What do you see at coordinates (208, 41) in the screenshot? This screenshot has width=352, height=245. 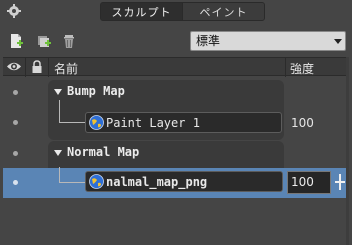 I see `blend-mode-value: 標準` at bounding box center [208, 41].